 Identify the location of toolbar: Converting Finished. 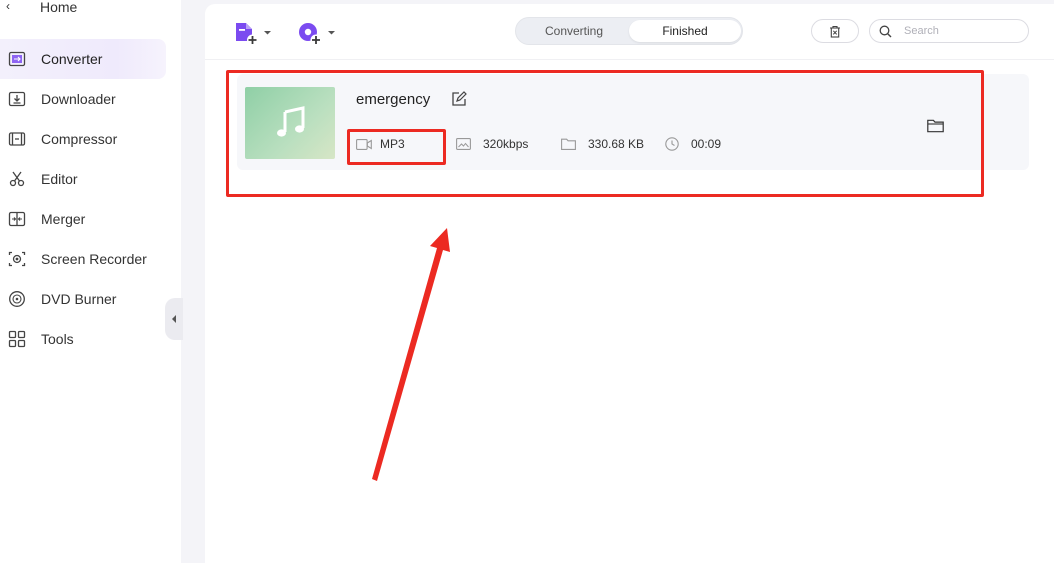
(629, 32).